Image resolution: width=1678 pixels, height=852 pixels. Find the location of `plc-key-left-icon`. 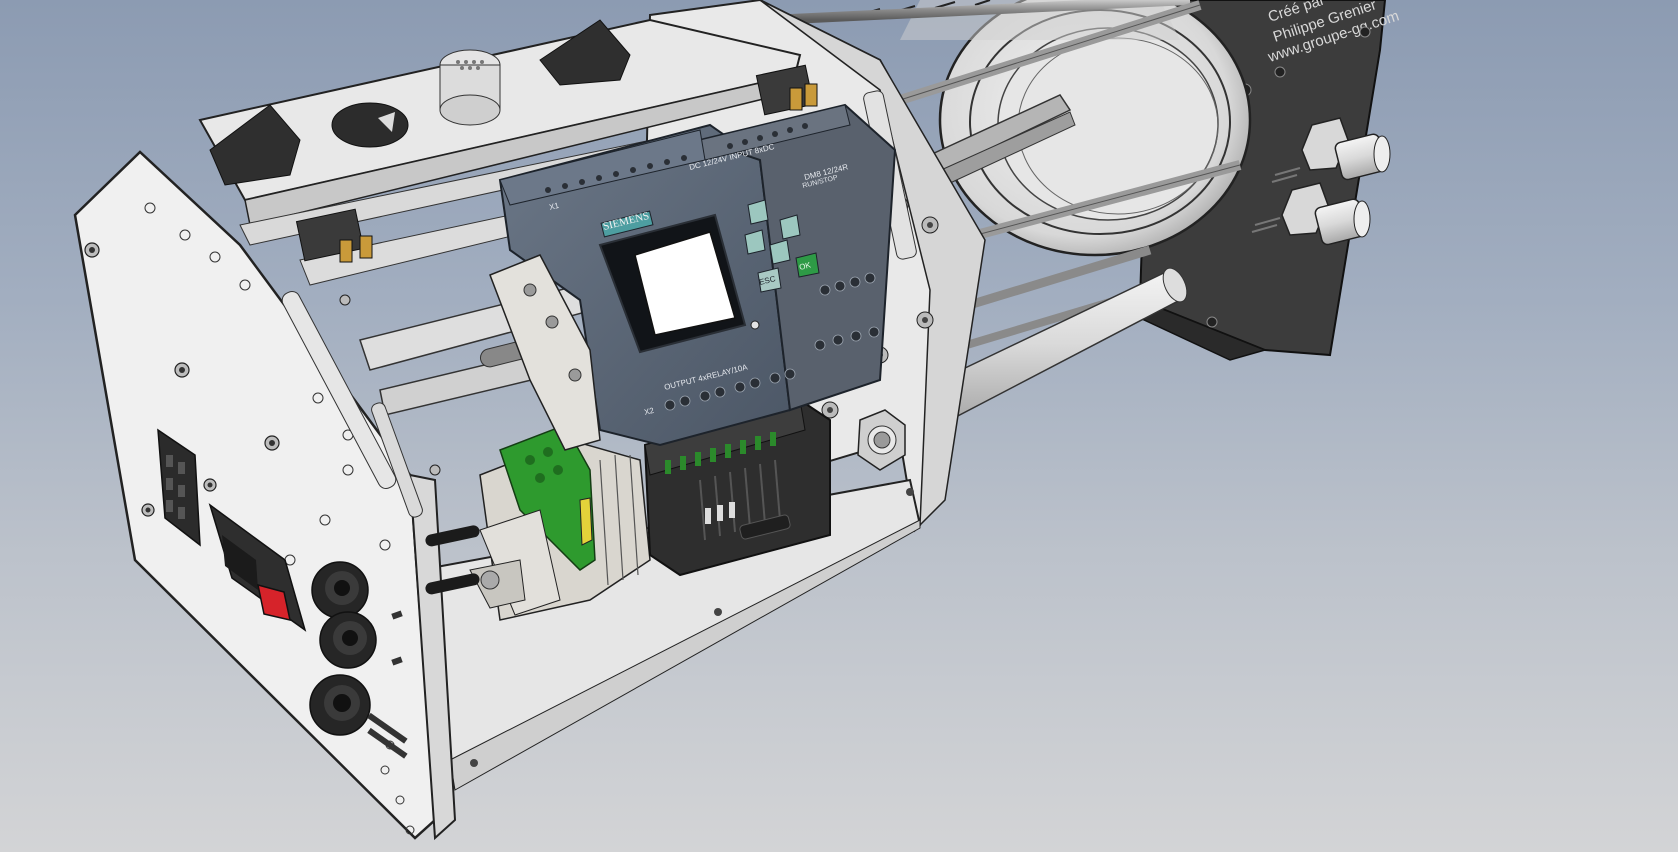

plc-key-left-icon is located at coordinates (755, 242).